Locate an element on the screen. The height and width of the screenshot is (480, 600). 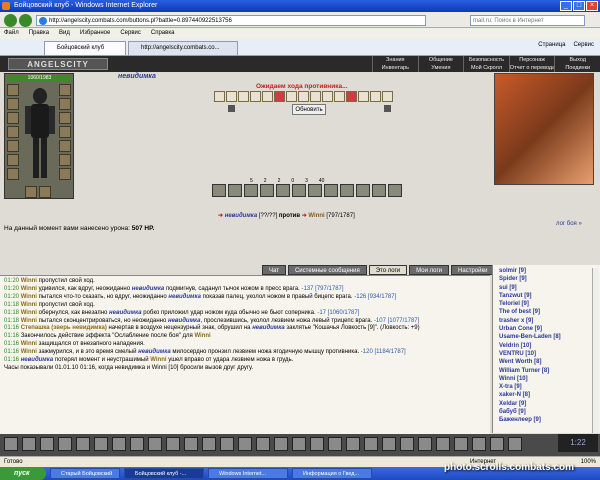
tab-chat: Чат is located at coordinates (274, 270).